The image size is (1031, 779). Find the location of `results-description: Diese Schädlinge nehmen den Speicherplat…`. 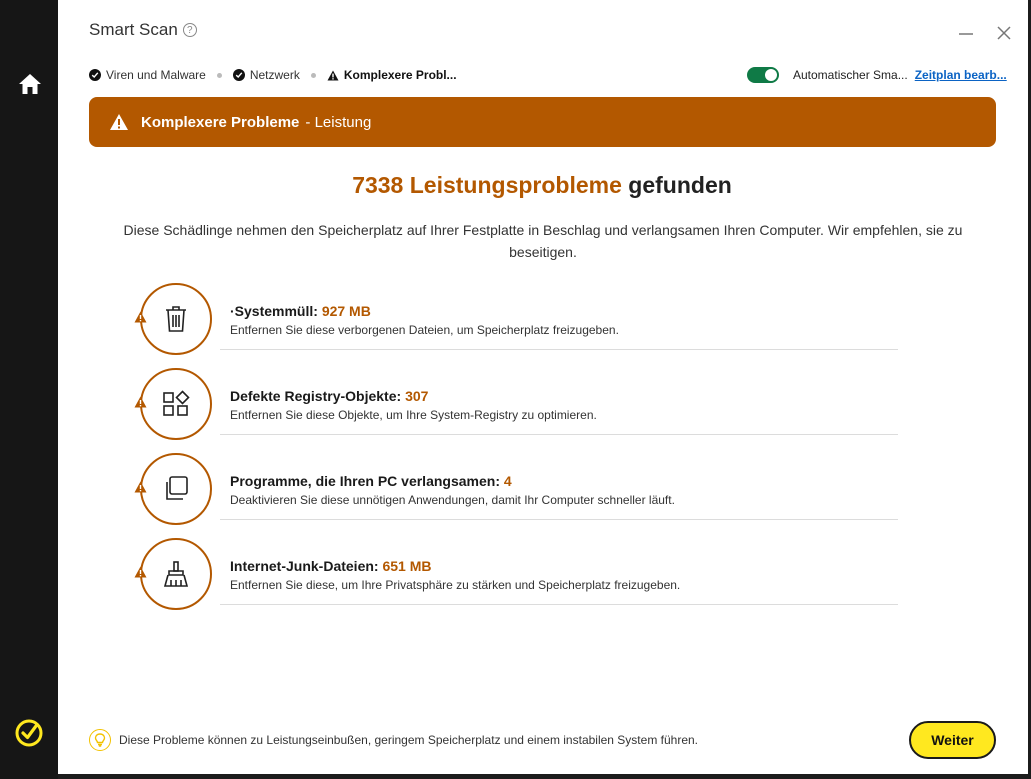

results-description: Diese Schädlinge nehmen den Speicherplat… is located at coordinates (543, 241).